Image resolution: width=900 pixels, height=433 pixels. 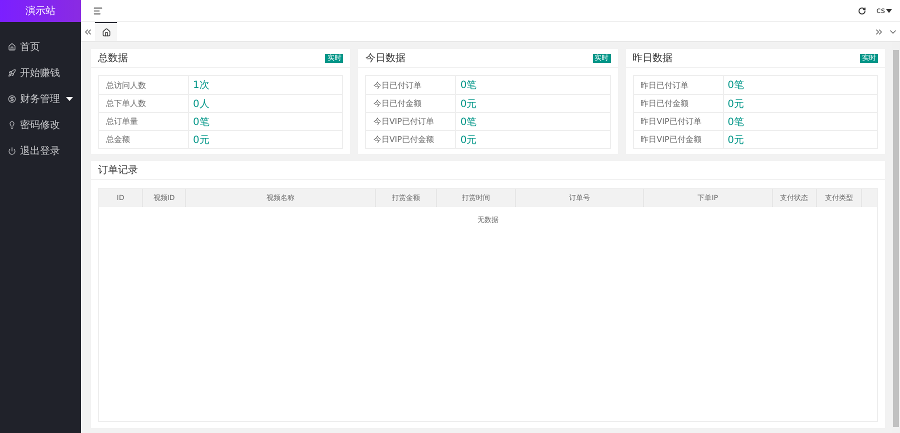 What do you see at coordinates (896, 238) in the screenshot?
I see `scrollbar-thumb` at bounding box center [896, 238].